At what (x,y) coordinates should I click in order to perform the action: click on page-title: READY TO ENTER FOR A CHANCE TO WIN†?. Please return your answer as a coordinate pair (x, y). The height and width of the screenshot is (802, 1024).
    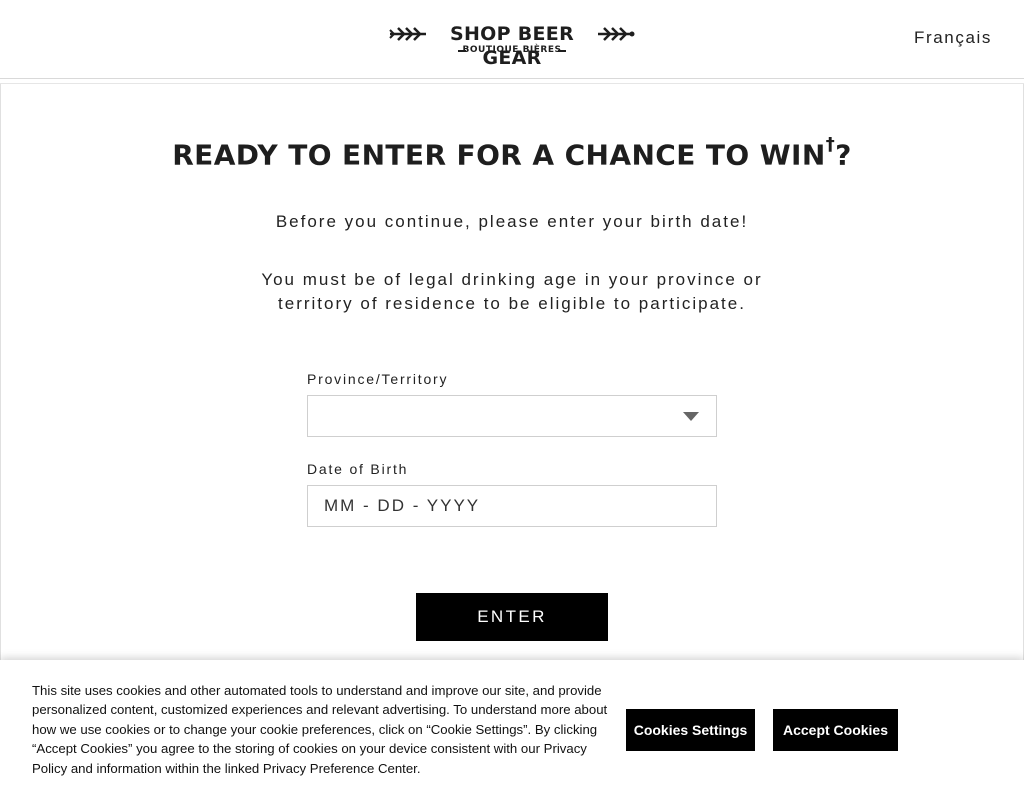
    Looking at the image, I should click on (512, 153).